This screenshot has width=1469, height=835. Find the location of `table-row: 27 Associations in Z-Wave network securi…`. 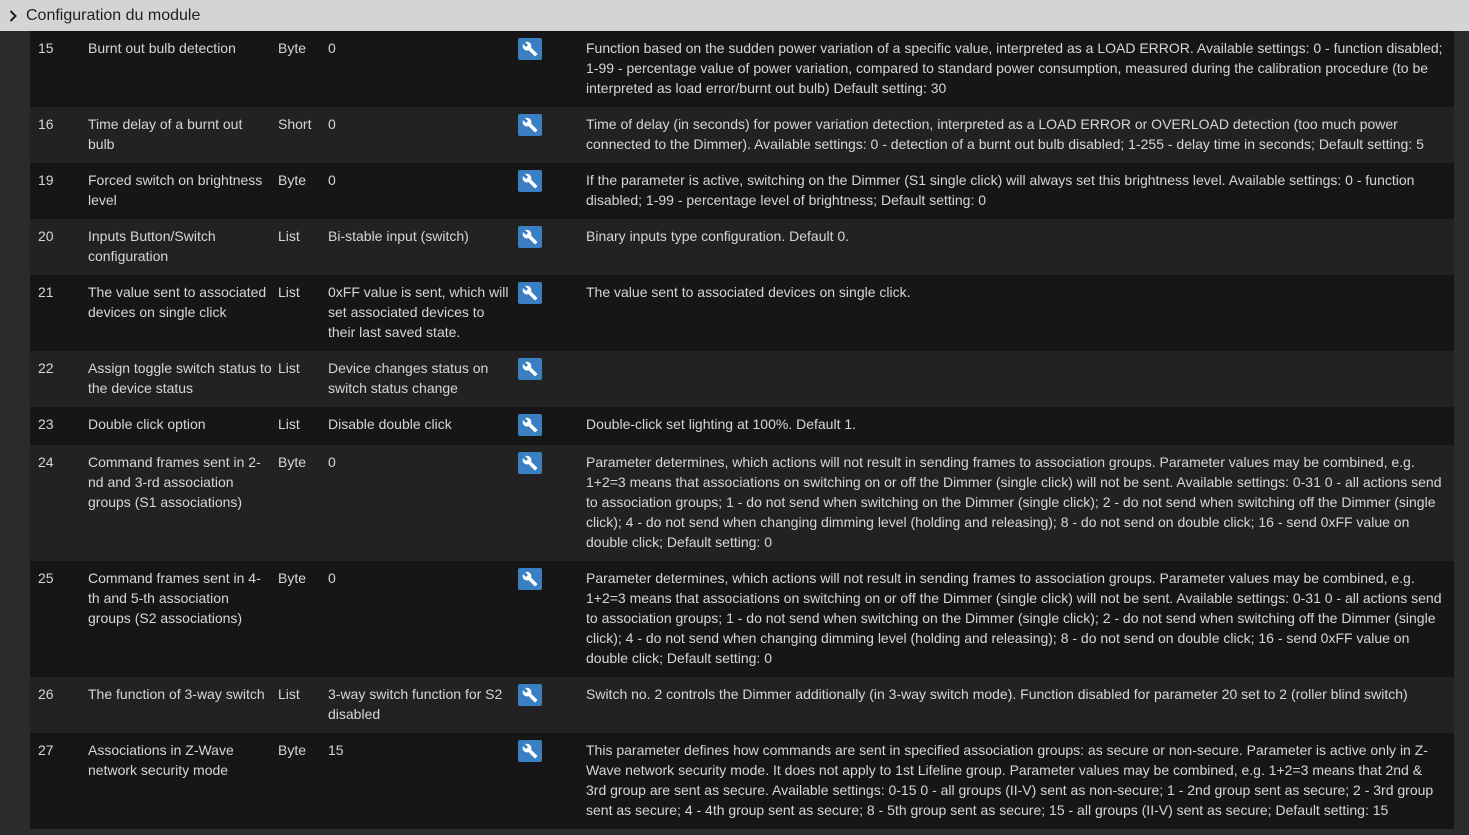

table-row: 27 Associations in Z-Wave network securi… is located at coordinates (742, 781).